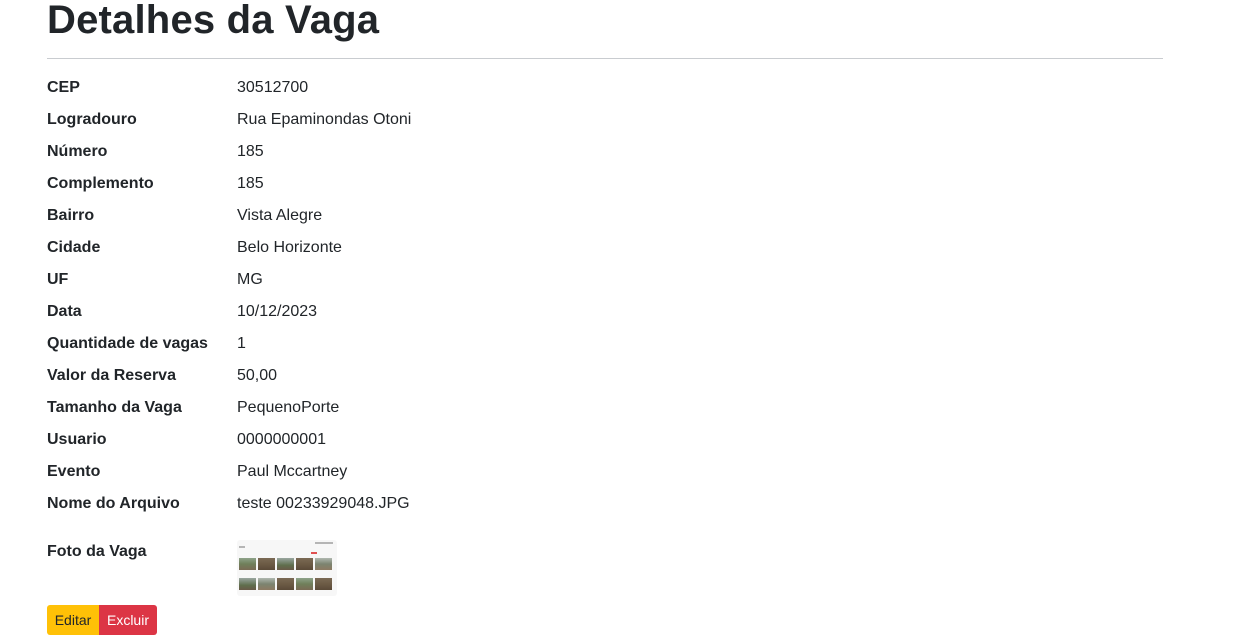 The image size is (1243, 635). What do you see at coordinates (213, 21) in the screenshot?
I see `page-title: Detalhes da Vaga` at bounding box center [213, 21].